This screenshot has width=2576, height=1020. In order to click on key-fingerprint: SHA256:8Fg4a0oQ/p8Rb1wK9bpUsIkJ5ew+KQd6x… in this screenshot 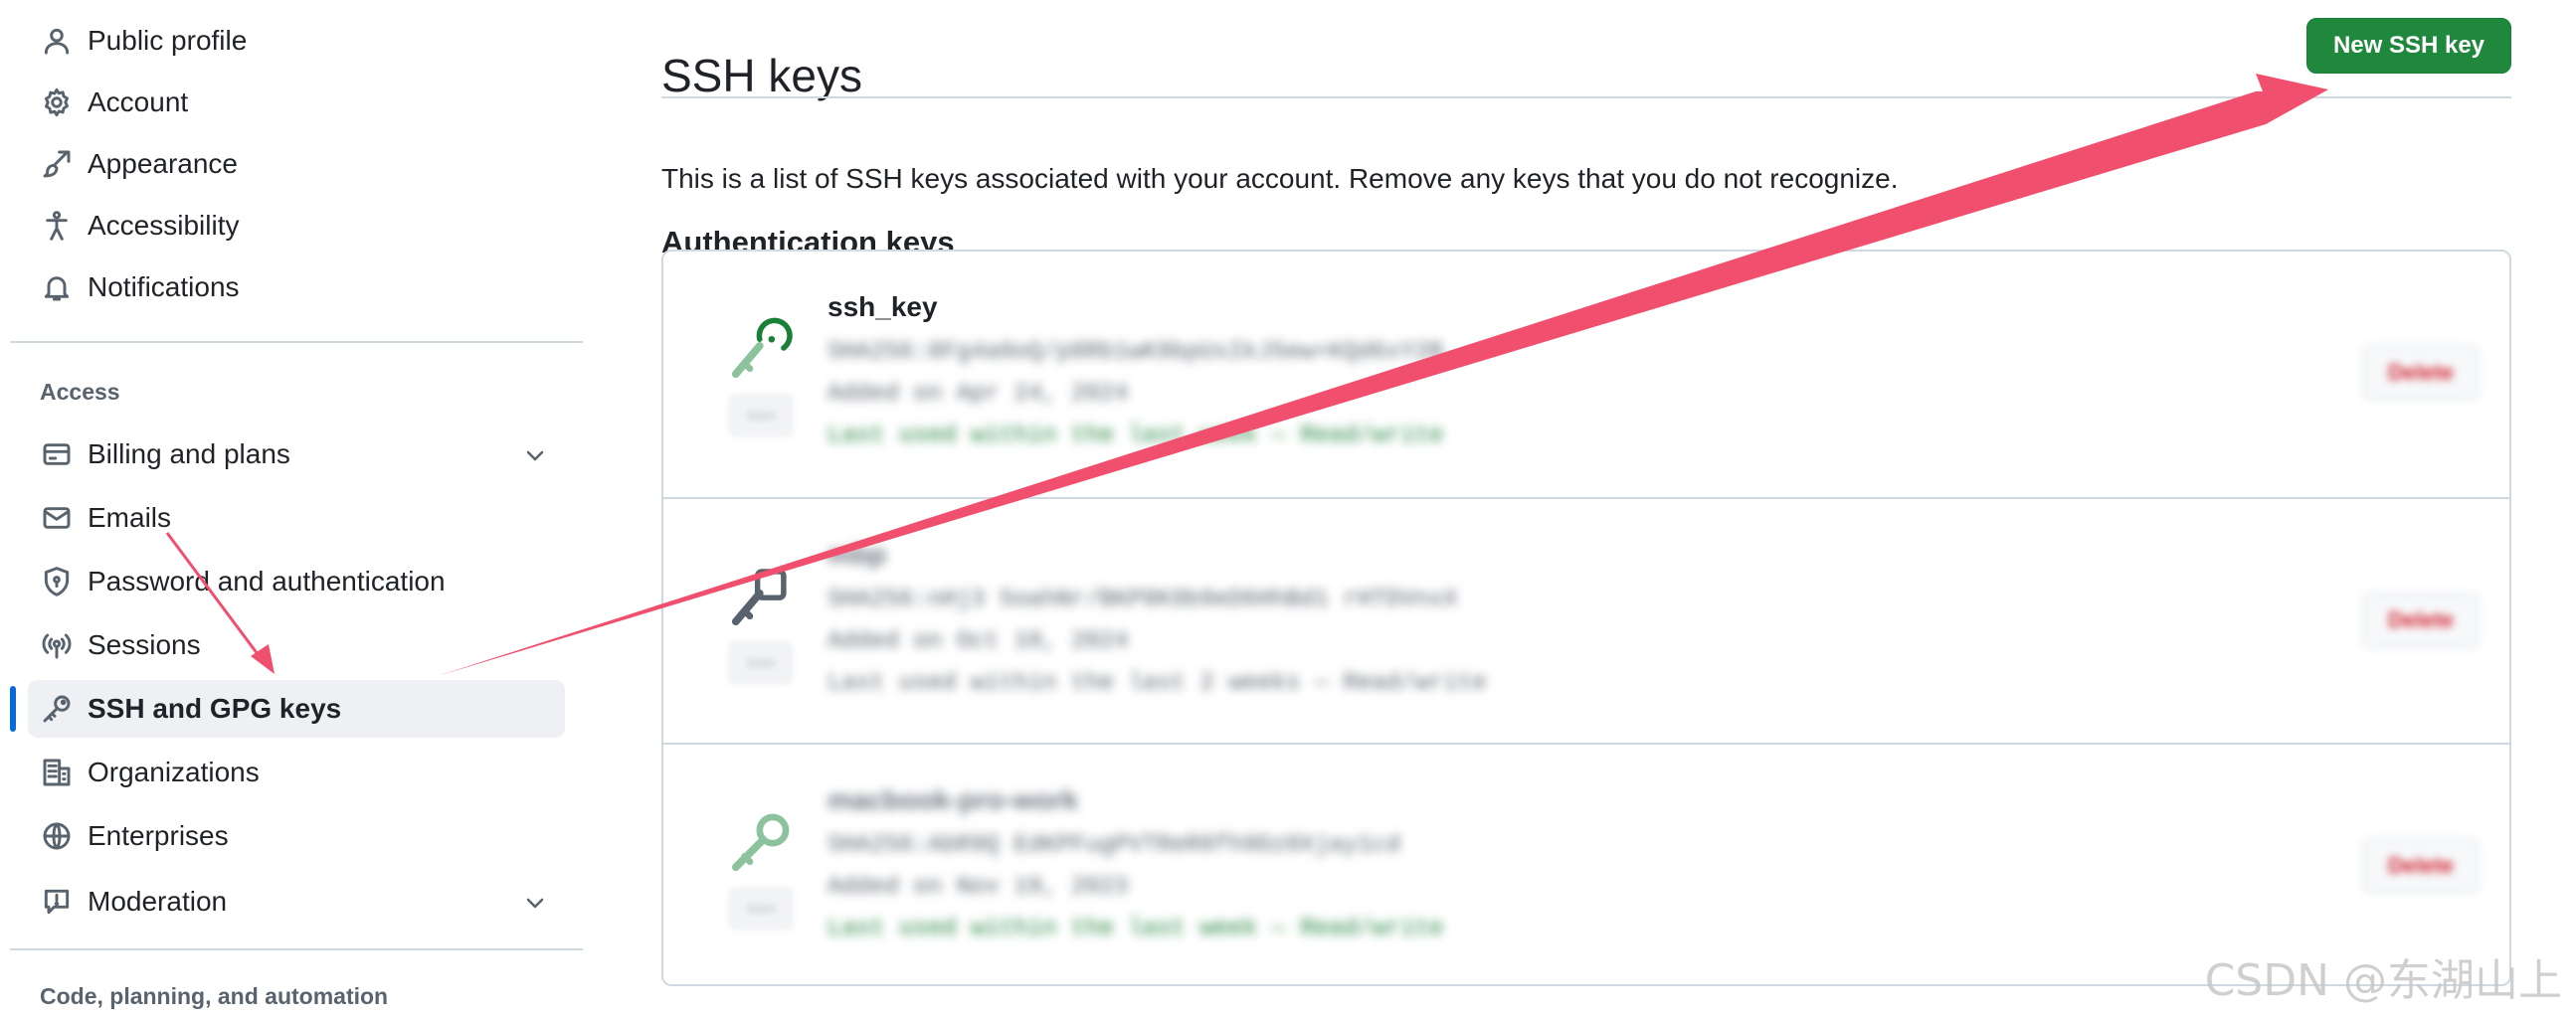, I will do `click(1136, 352)`.